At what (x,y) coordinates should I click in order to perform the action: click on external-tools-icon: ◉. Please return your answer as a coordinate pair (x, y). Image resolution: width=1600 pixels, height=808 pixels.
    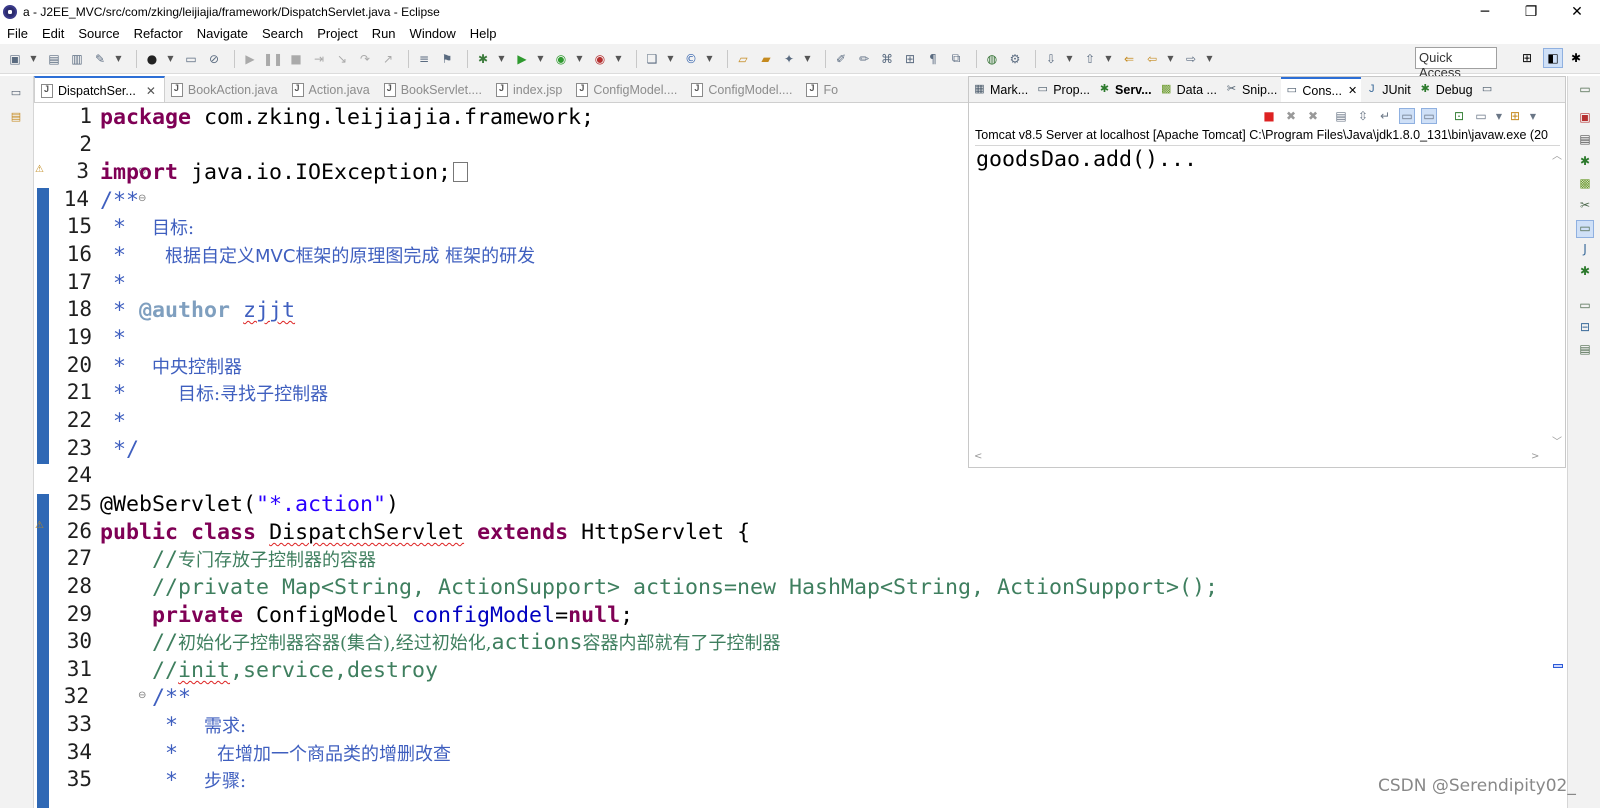
    Looking at the image, I should click on (600, 59).